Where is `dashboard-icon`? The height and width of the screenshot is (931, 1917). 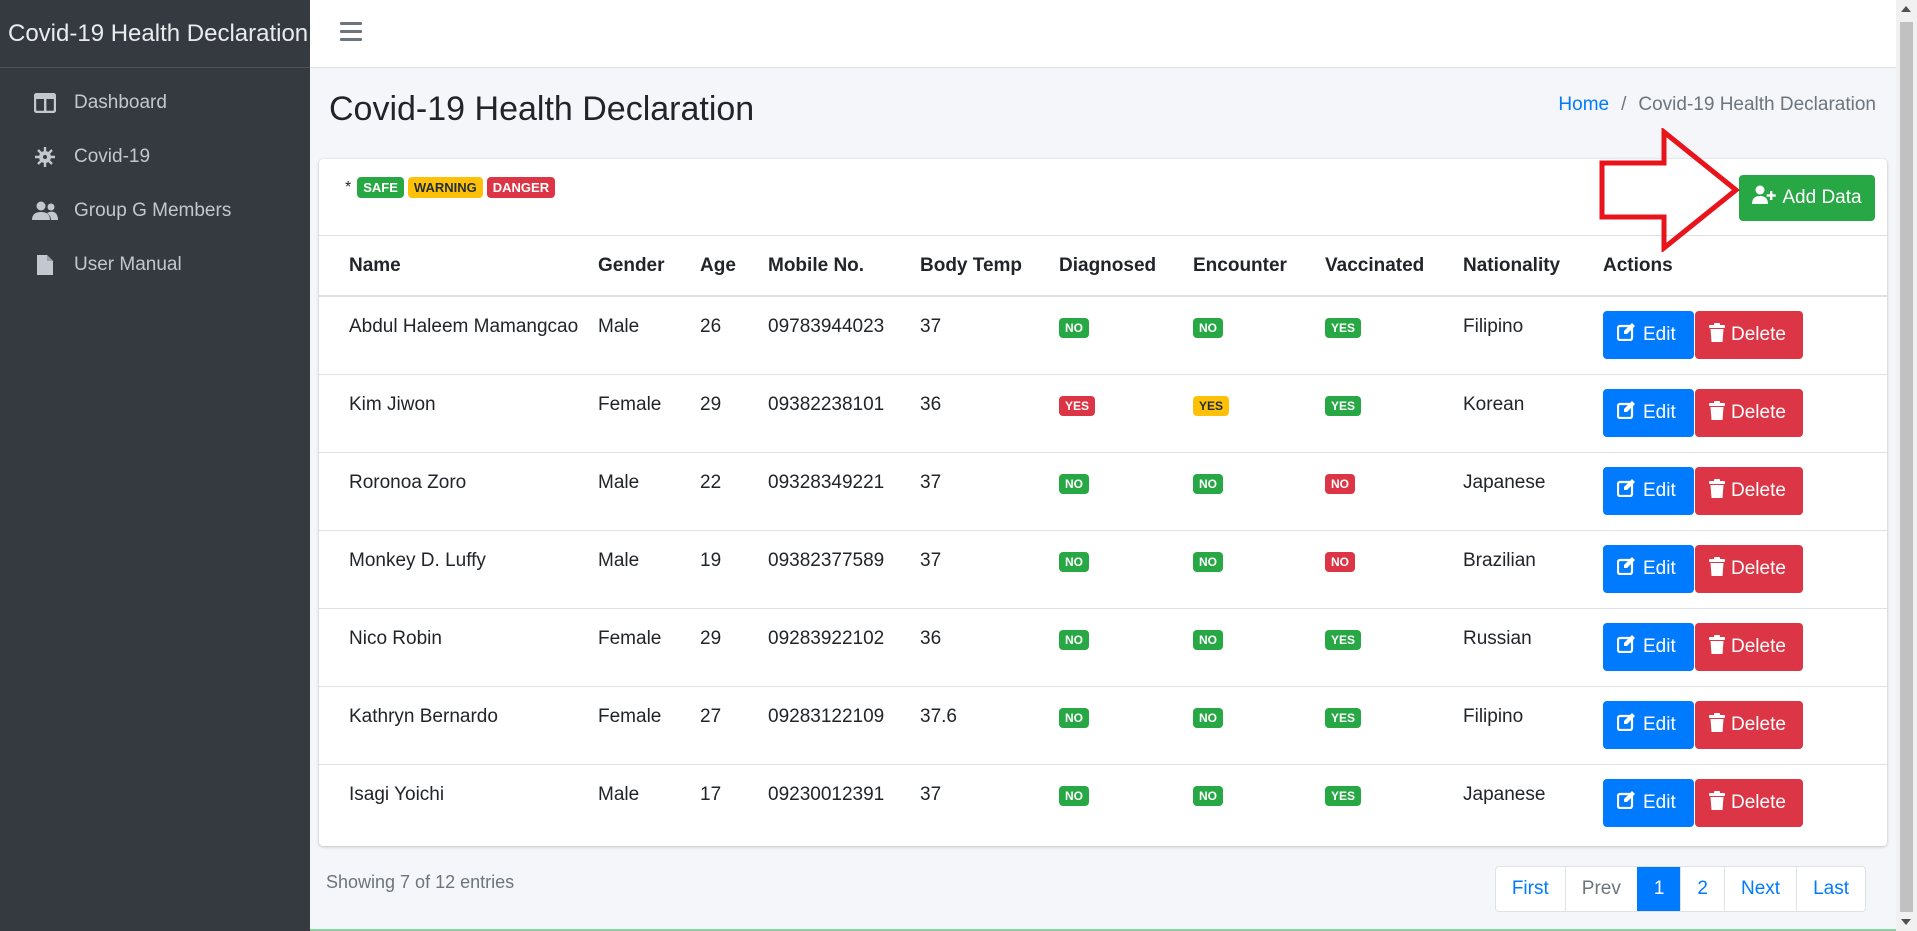 dashboard-icon is located at coordinates (45, 103).